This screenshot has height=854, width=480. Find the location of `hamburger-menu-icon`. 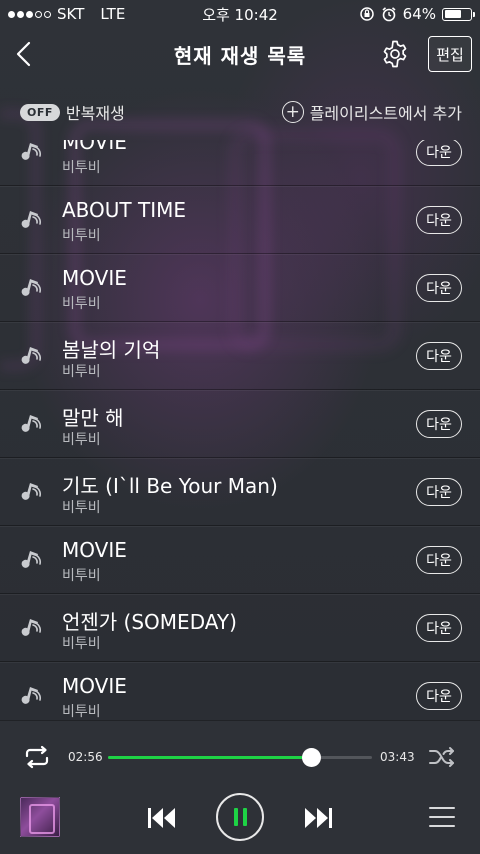

hamburger-menu-icon is located at coordinates (442, 817).